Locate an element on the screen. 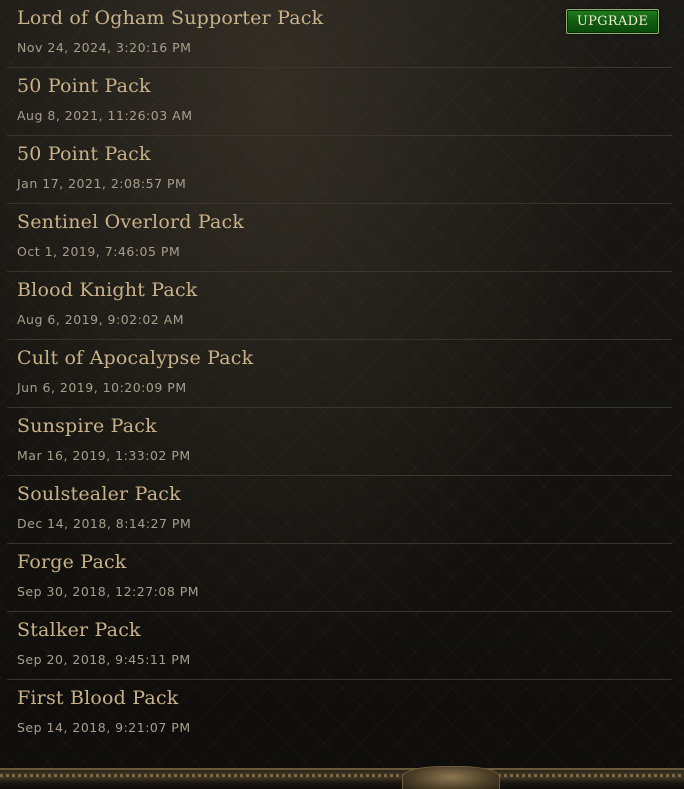 The width and height of the screenshot is (684, 789). pack-purchase-date: Jun 6, 2019, 10:20:09 PM is located at coordinates (102, 387).